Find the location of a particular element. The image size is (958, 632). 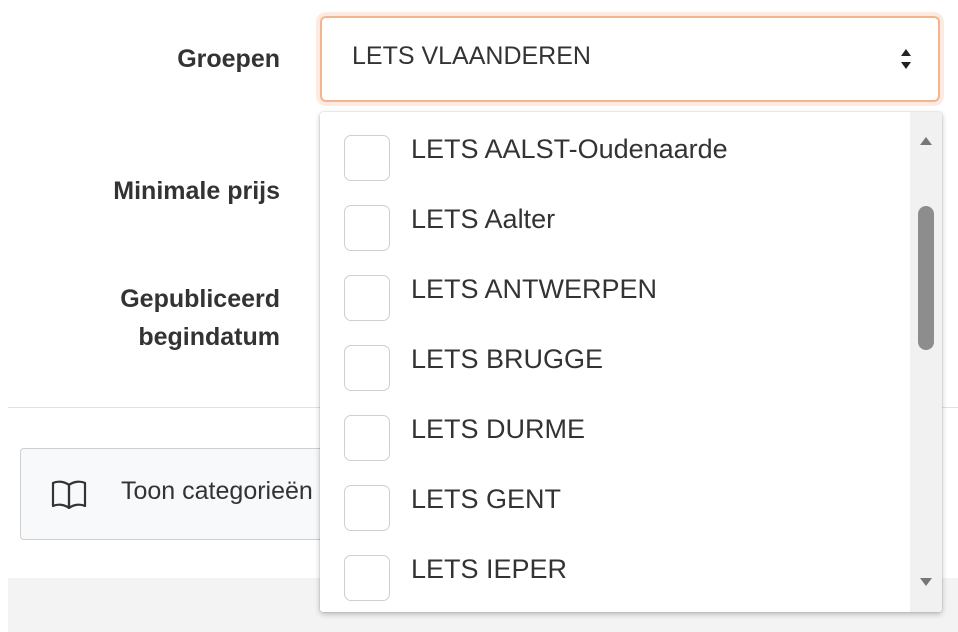

dropdown-option: LETS BRUGGE is located at coordinates (614, 357).